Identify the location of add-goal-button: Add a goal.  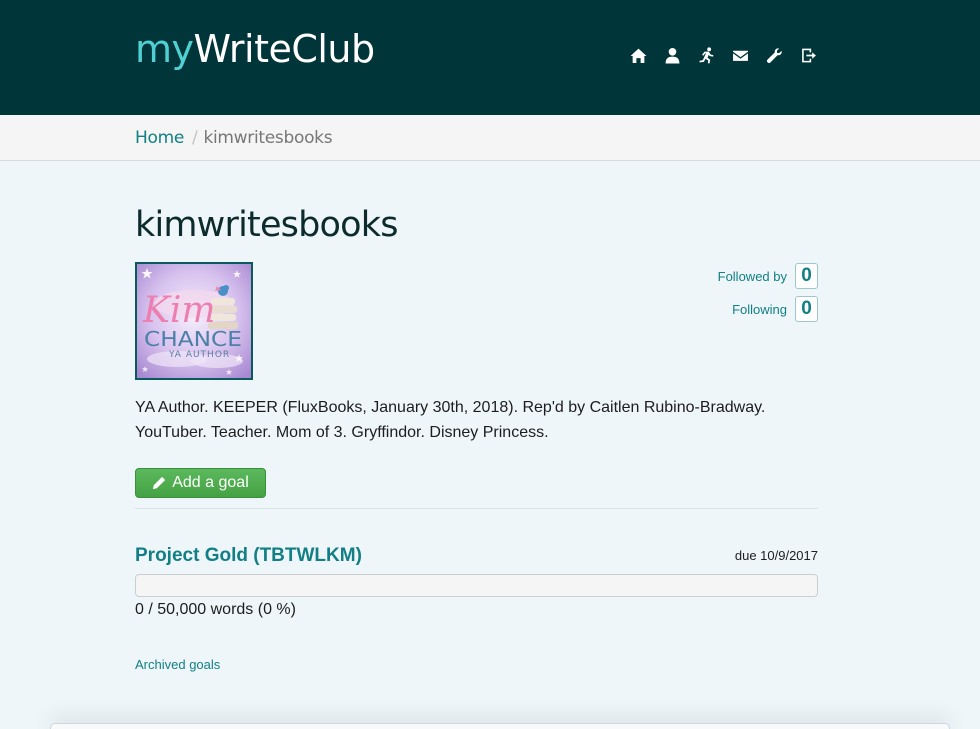
(200, 483).